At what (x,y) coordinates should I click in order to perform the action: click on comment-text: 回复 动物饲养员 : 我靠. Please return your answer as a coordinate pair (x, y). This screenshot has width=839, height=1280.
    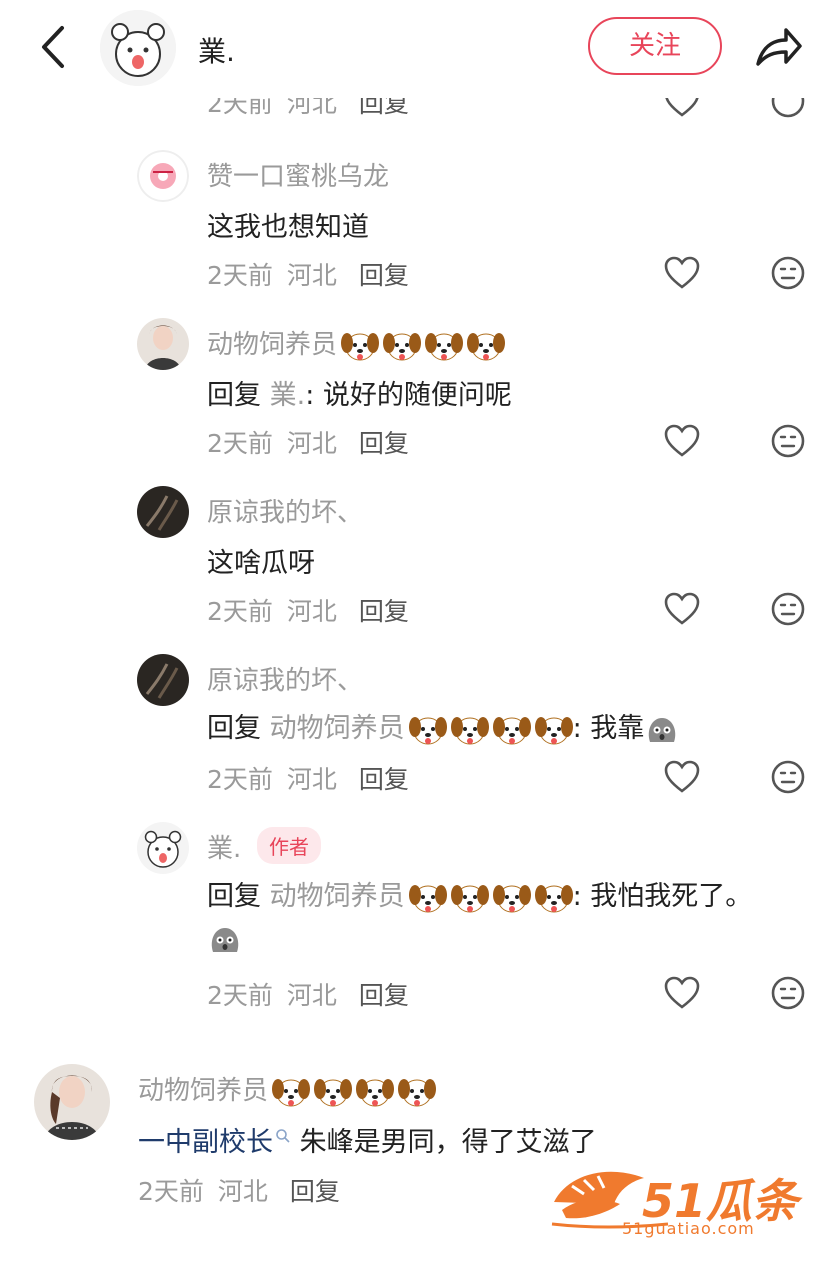
    Looking at the image, I should click on (443, 727).